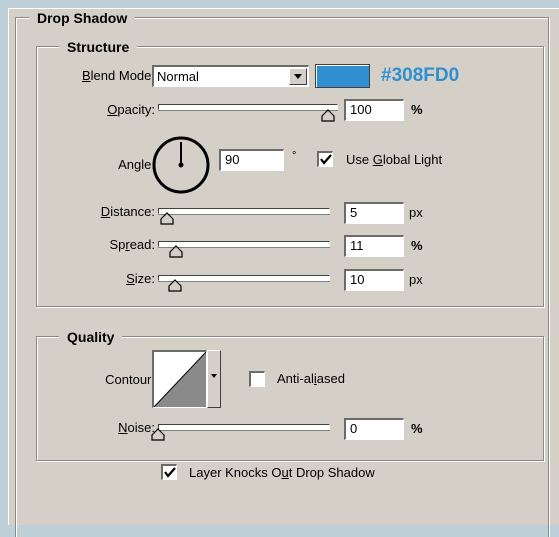  Describe the element at coordinates (298, 76) in the screenshot. I see `chevron-down-icon` at that location.